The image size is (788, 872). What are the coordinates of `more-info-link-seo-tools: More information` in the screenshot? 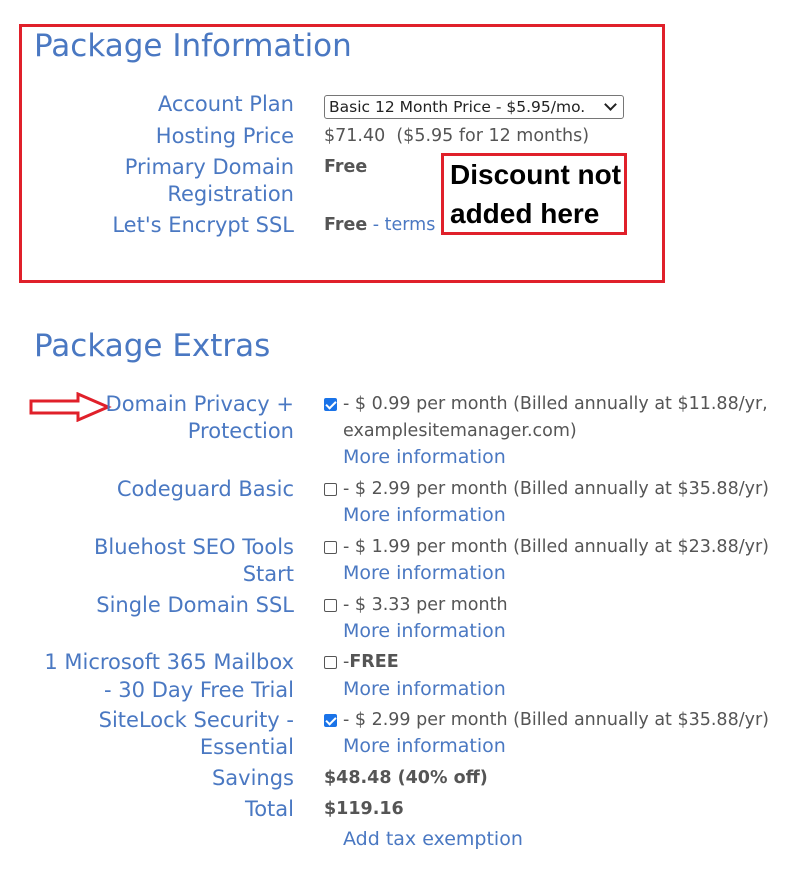 It's located at (424, 573).